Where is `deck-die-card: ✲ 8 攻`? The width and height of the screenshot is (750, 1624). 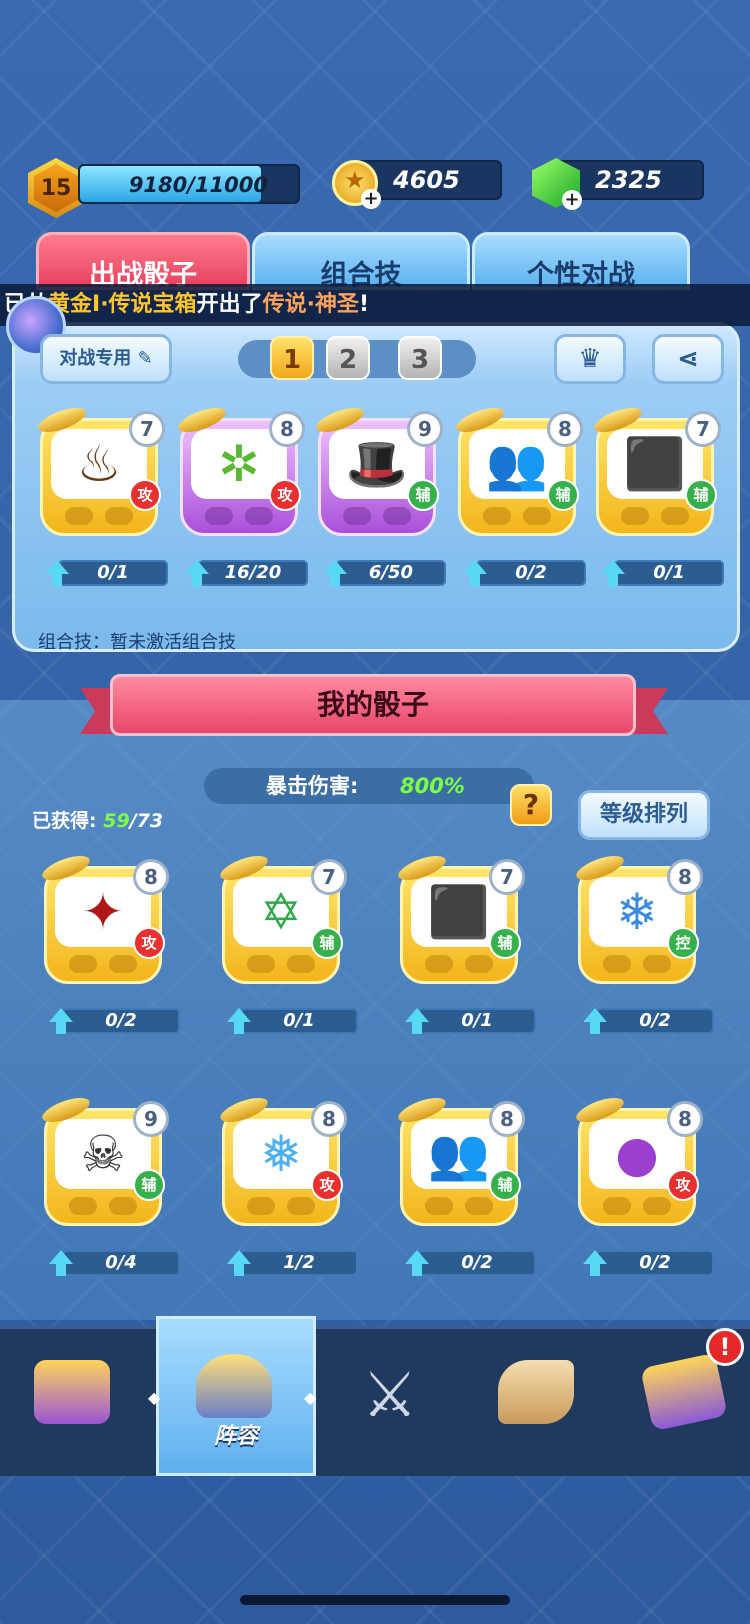
deck-die-card: ✲ 8 攻 is located at coordinates (240, 469).